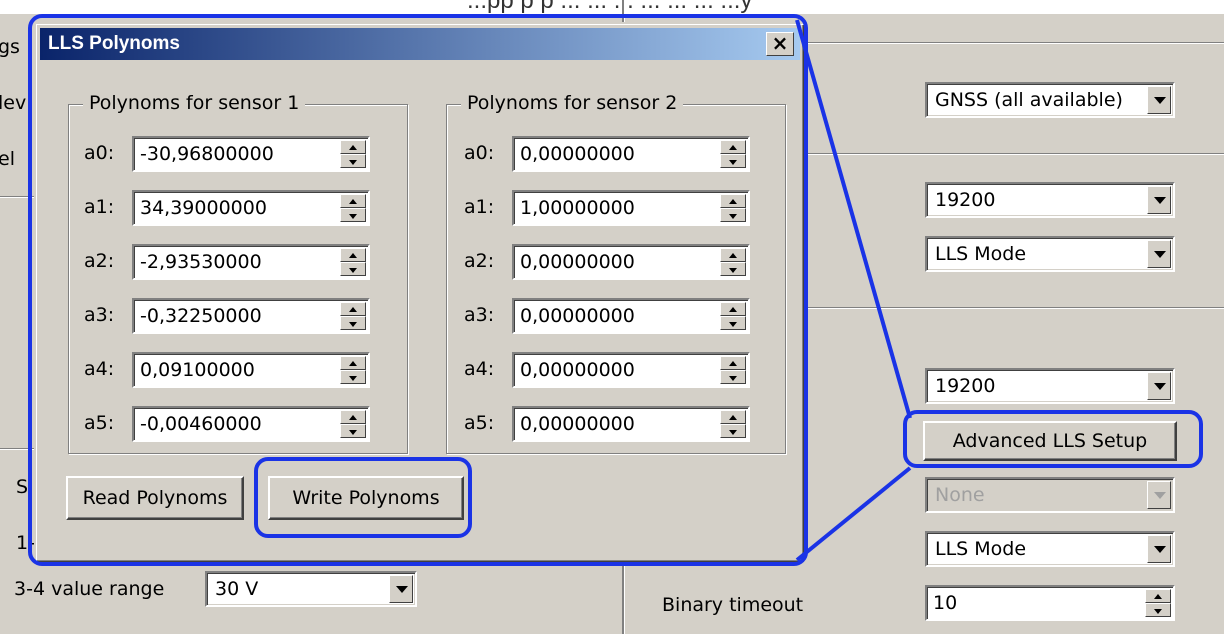 This screenshot has height=634, width=1224. What do you see at coordinates (7, 159) in the screenshot?
I see `partial-label-el: el` at bounding box center [7, 159].